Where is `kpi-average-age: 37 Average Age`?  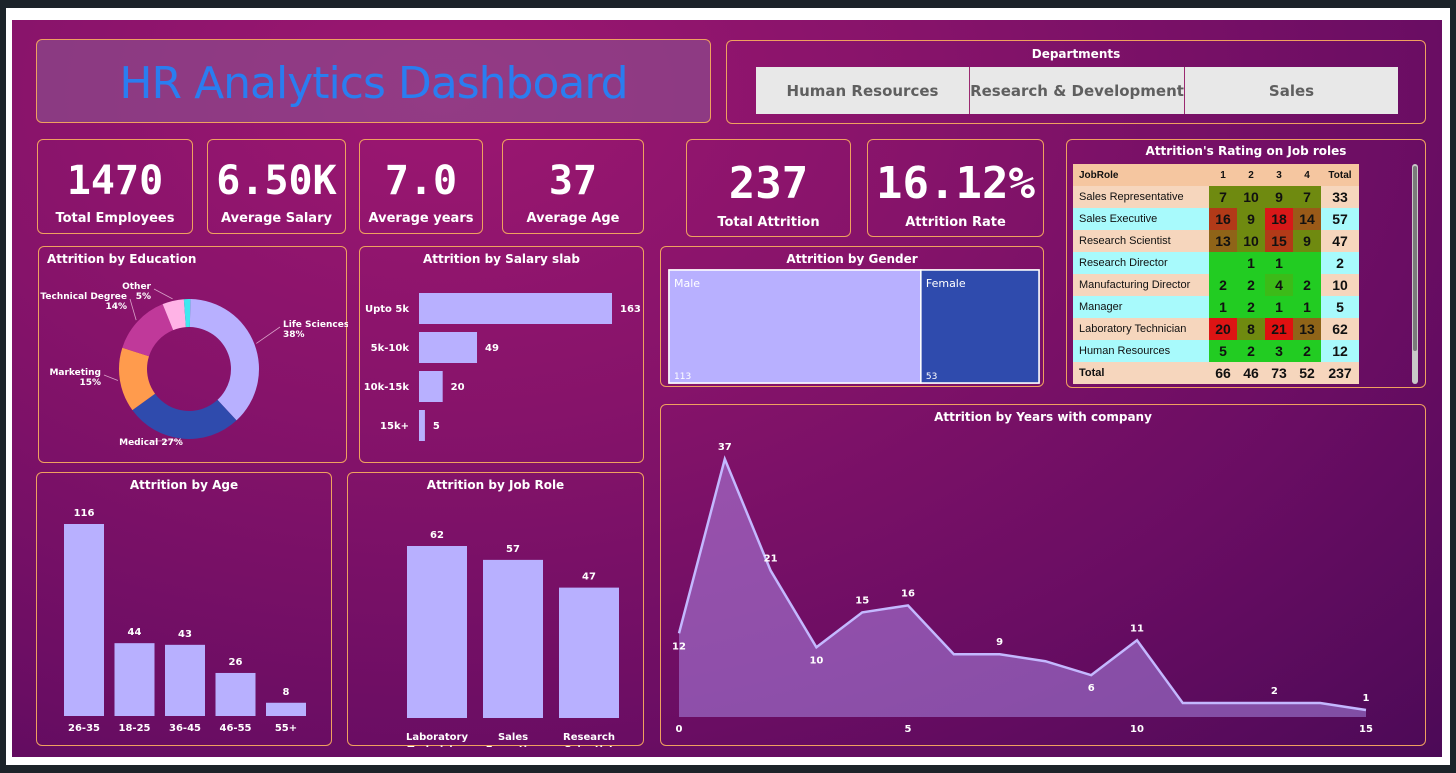 kpi-average-age: 37 Average Age is located at coordinates (573, 186).